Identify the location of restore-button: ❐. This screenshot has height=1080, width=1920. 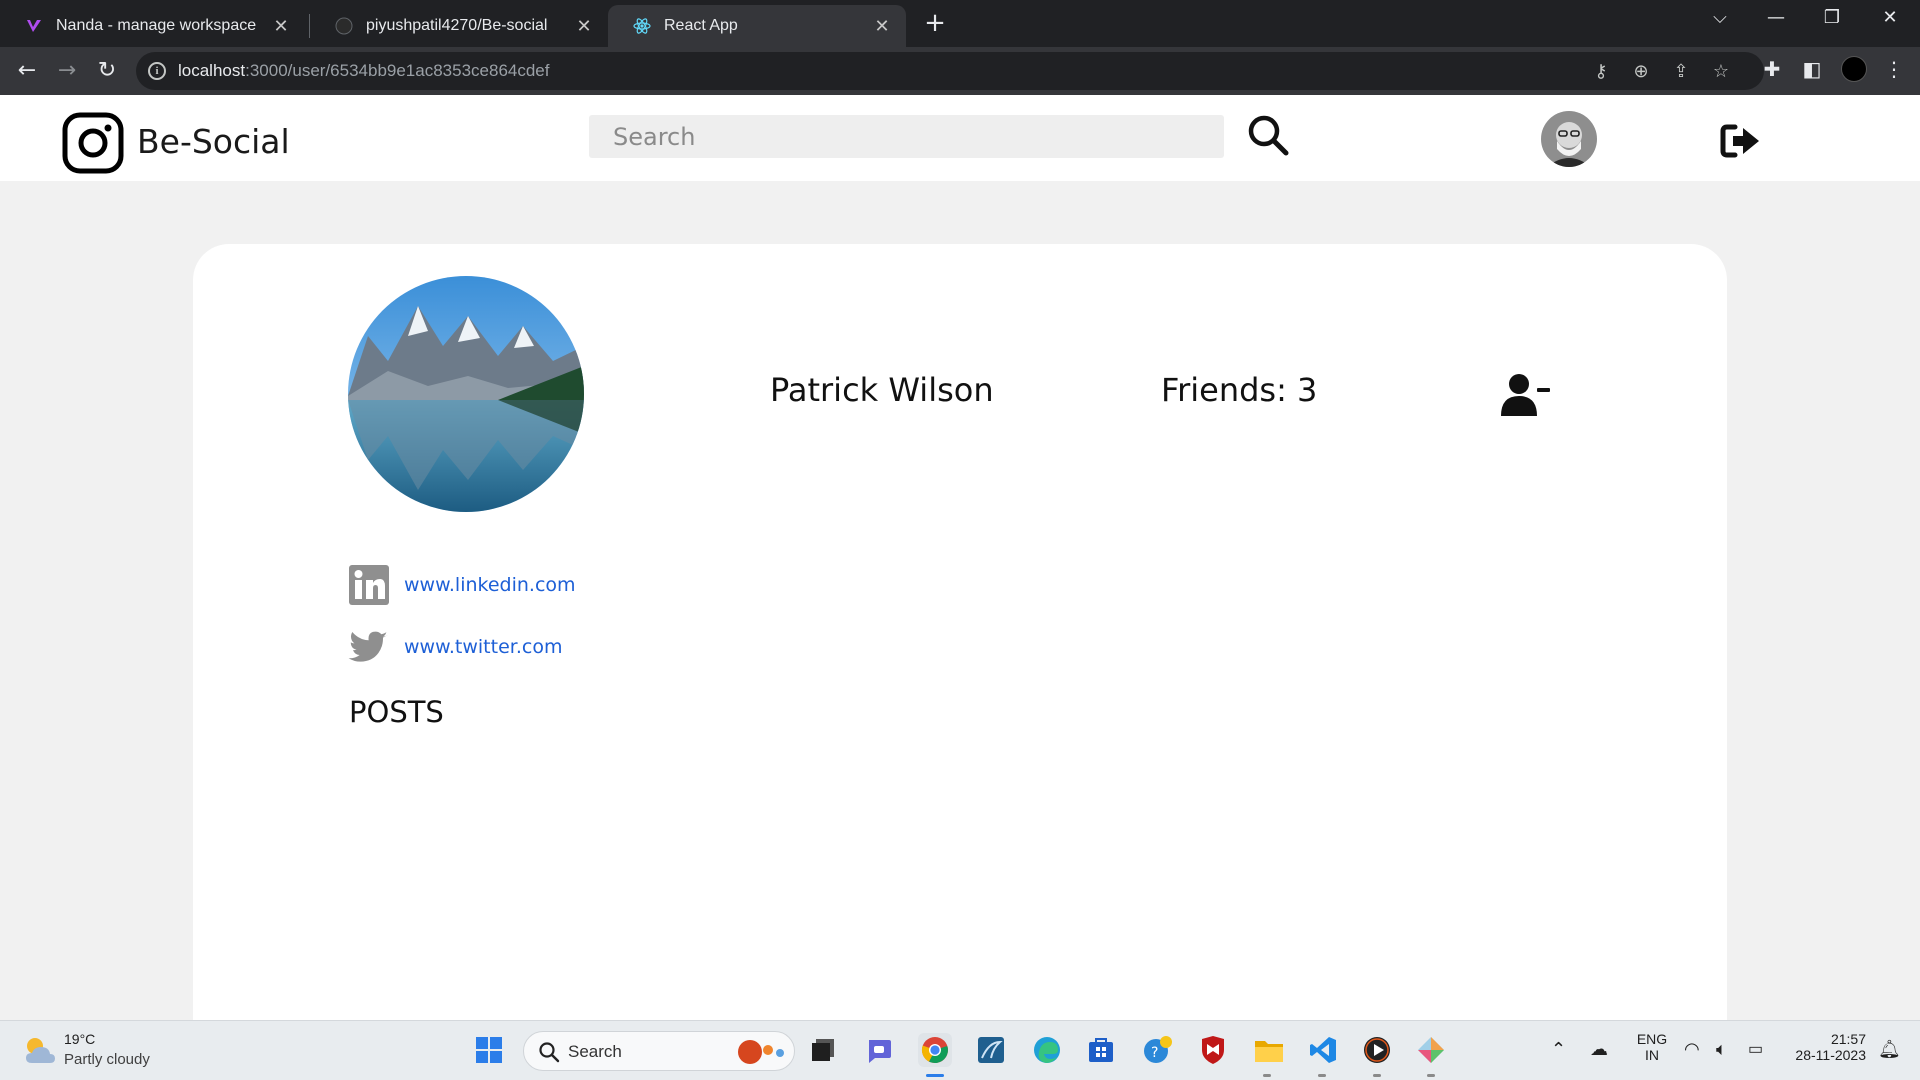
(1832, 19).